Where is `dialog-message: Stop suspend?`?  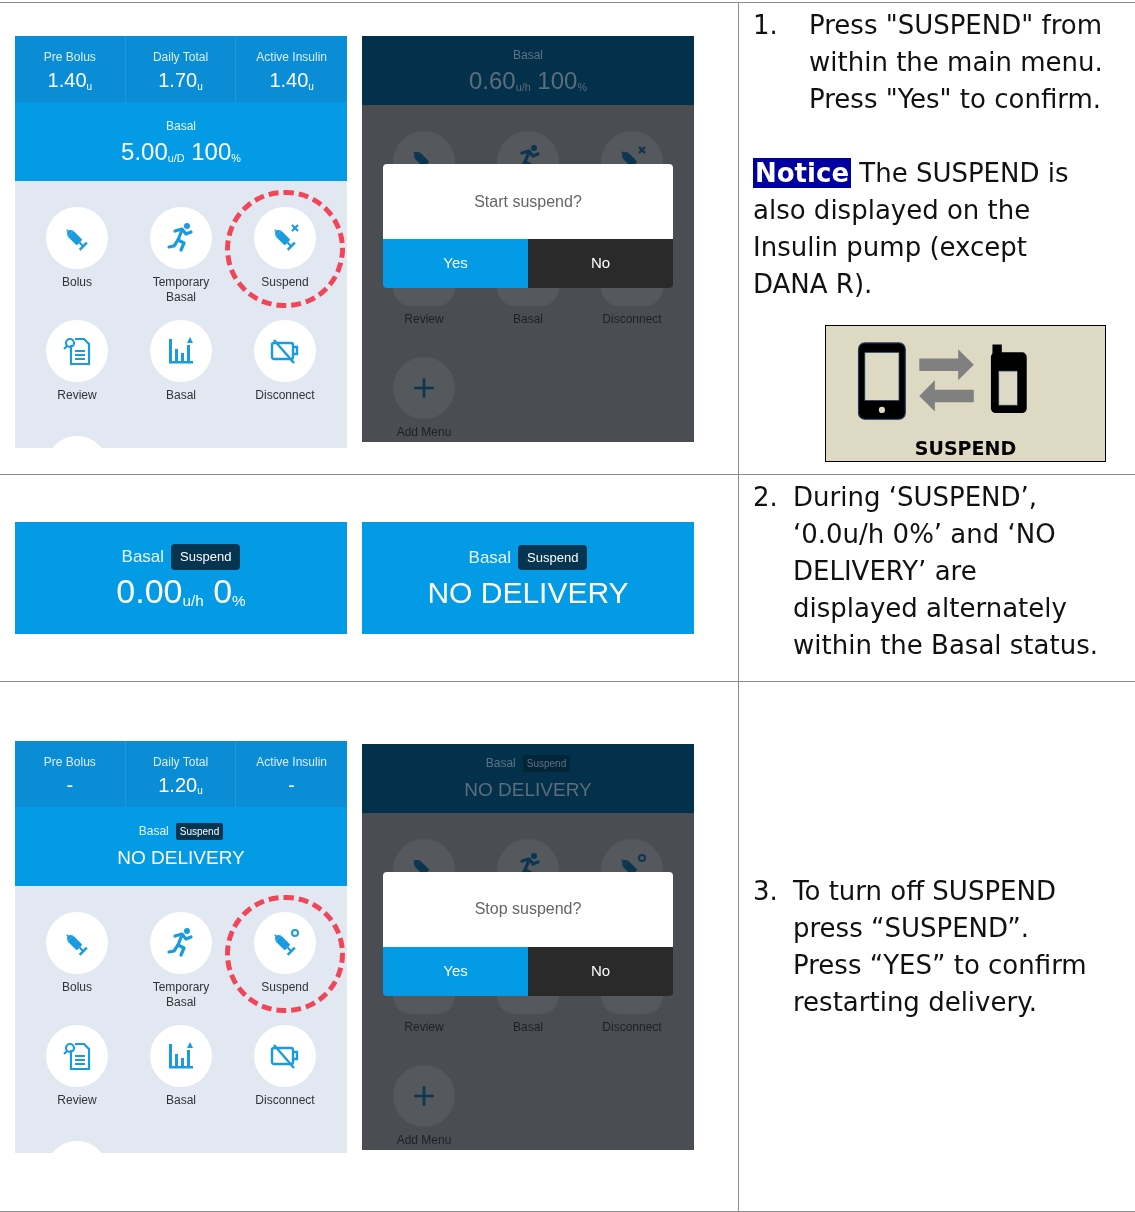
dialog-message: Stop suspend? is located at coordinates (528, 909).